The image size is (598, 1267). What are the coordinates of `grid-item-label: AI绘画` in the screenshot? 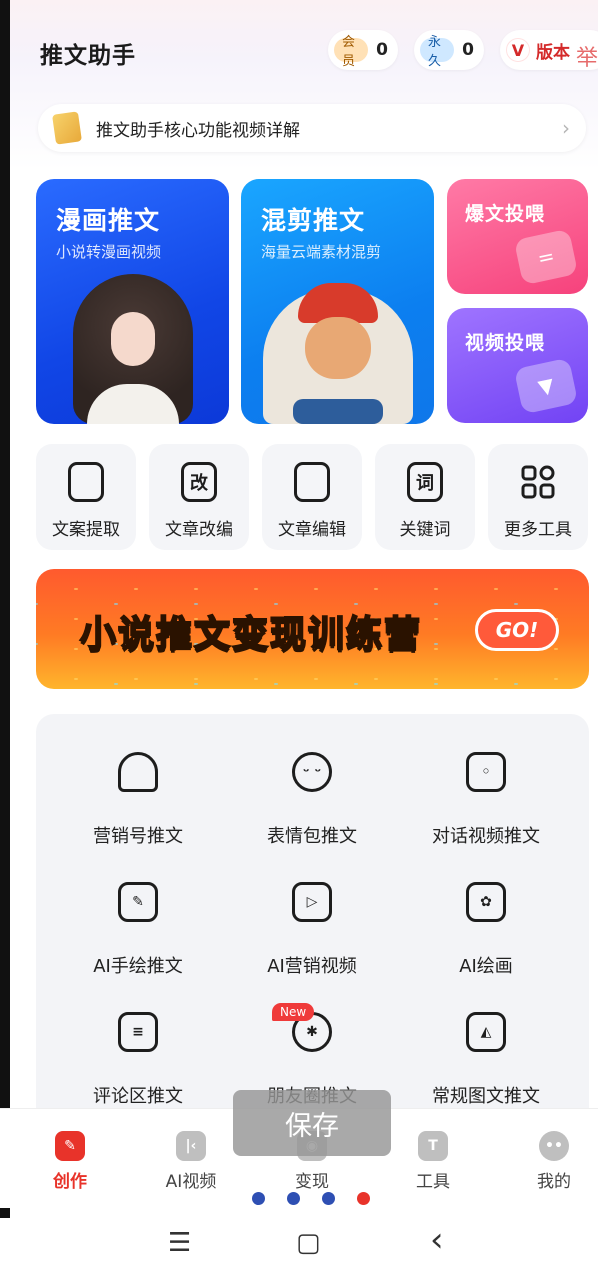 It's located at (486, 966).